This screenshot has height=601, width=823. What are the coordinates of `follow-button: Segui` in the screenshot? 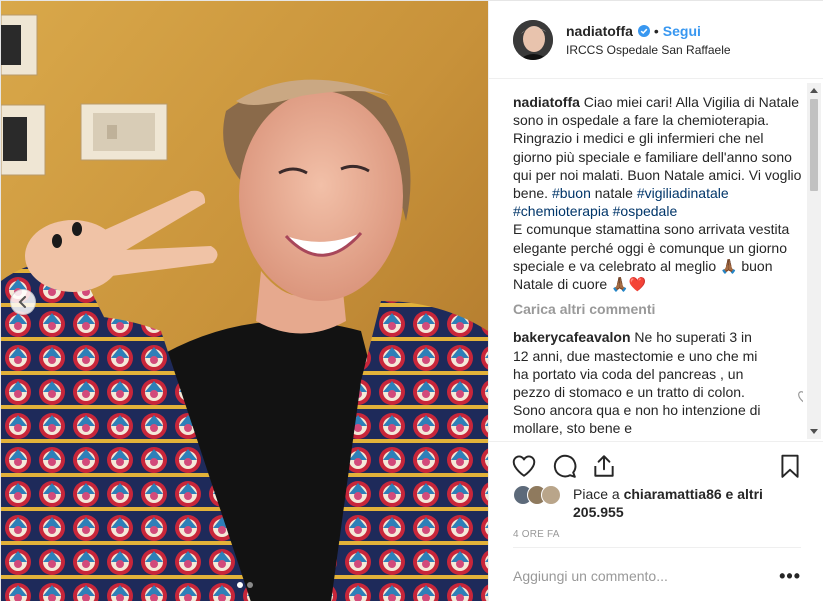 It's located at (682, 31).